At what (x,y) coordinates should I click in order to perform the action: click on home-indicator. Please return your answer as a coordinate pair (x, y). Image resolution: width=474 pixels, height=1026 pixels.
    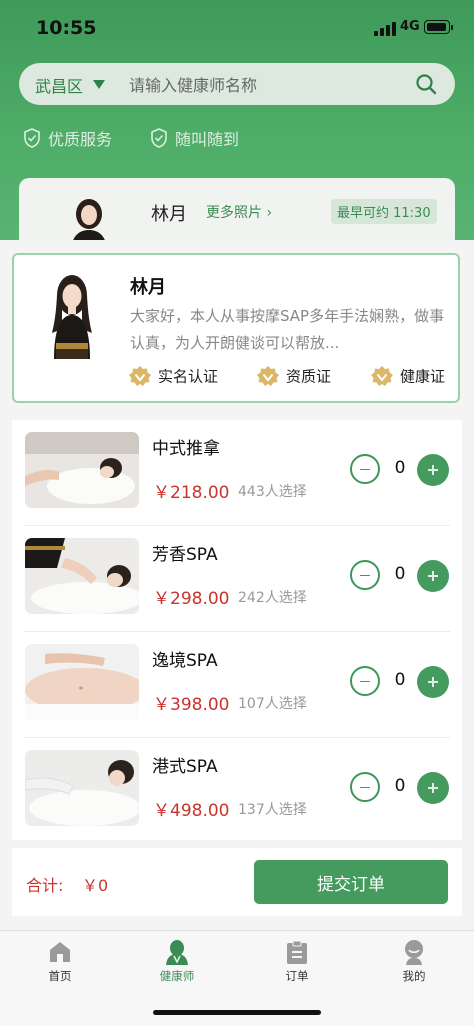
    Looking at the image, I should click on (237, 1012).